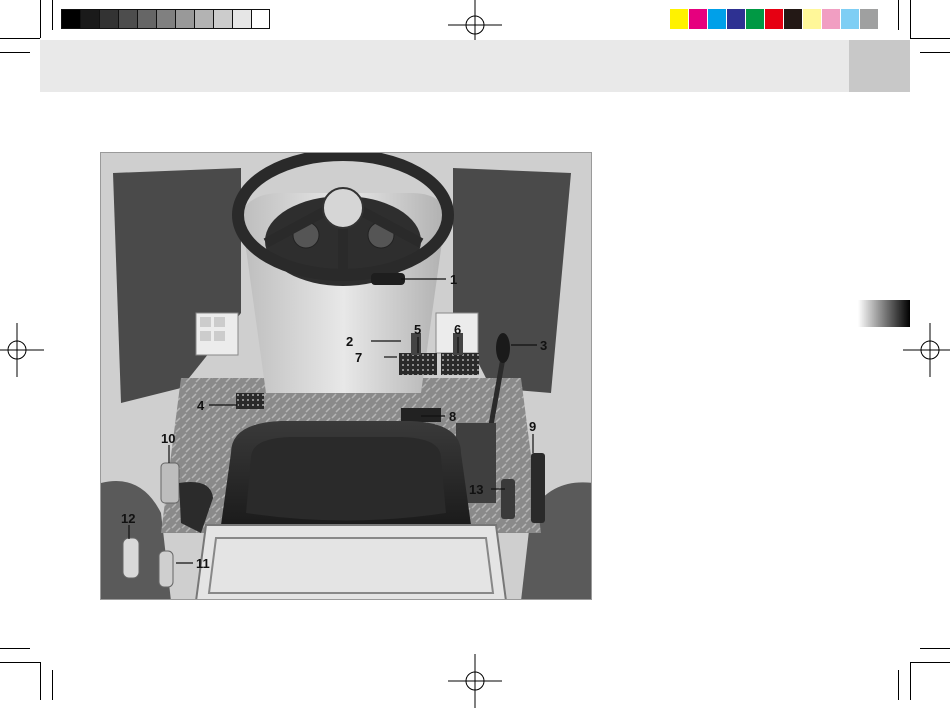  Describe the element at coordinates (250, 401) in the screenshot. I see `left-pedal` at that location.